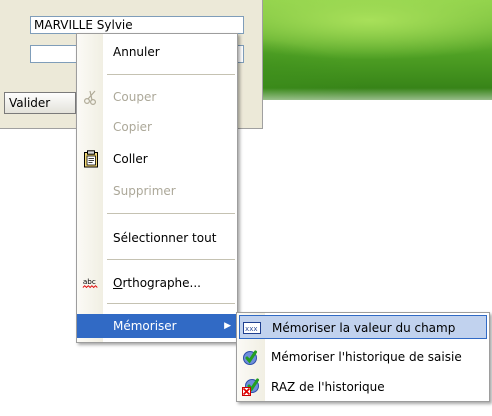 Image resolution: width=492 pixels, height=416 pixels. I want to click on submenu-item-memoriser-historique: Mémoriser l'historique de saisie, so click(363, 357).